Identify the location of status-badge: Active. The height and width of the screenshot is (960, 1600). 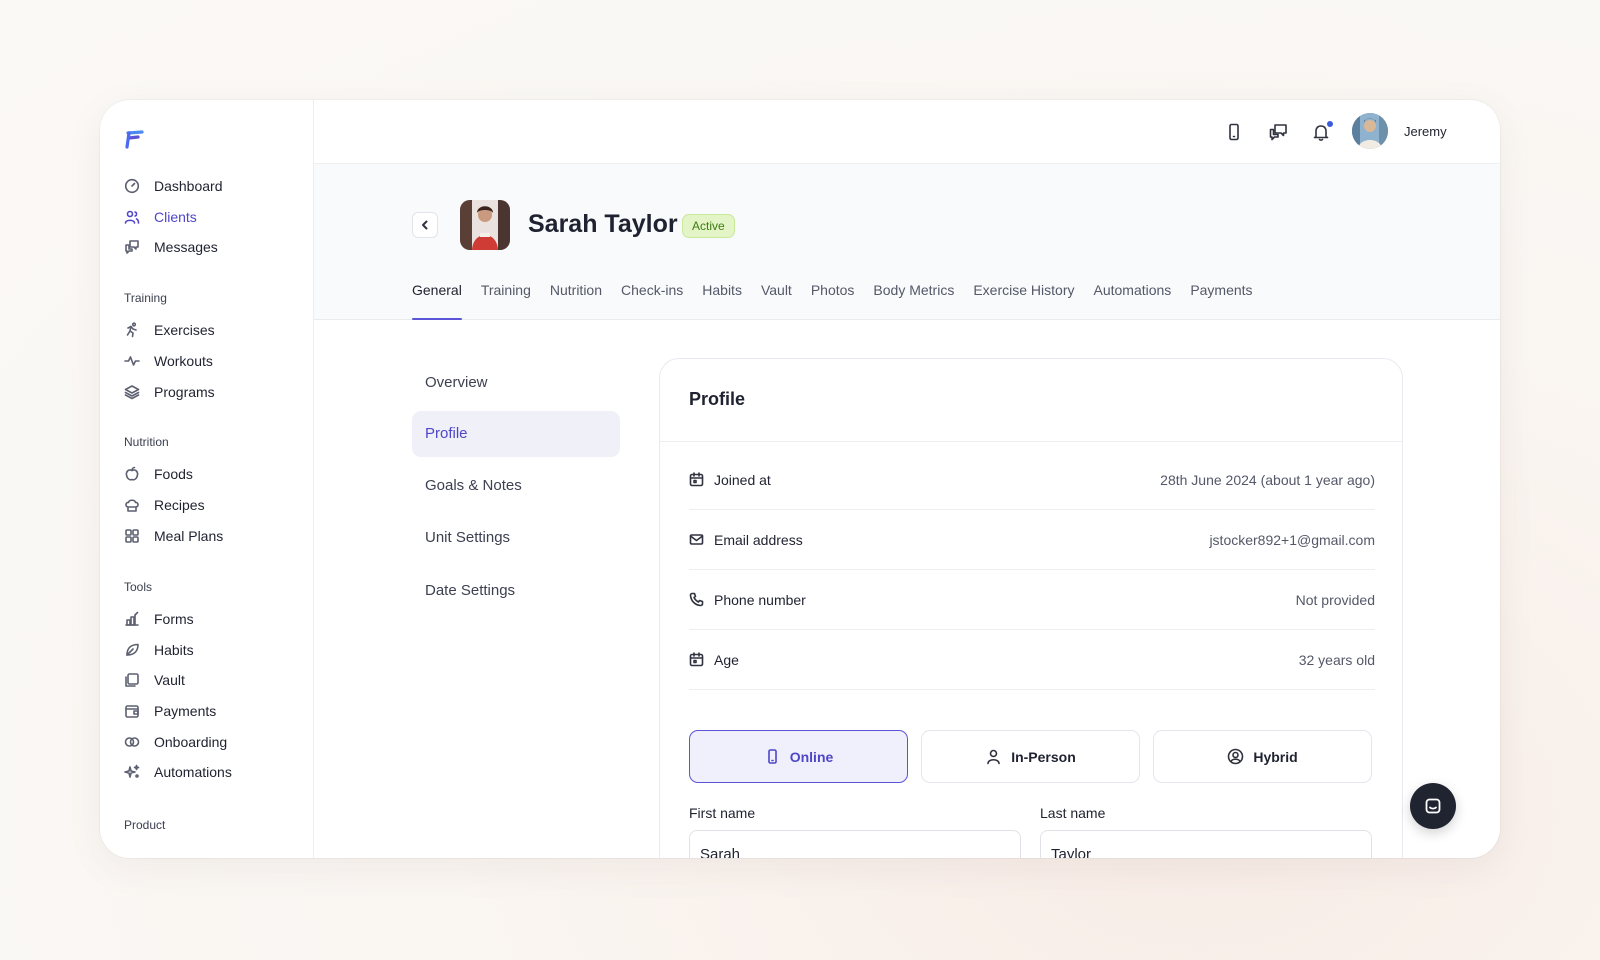
(708, 226).